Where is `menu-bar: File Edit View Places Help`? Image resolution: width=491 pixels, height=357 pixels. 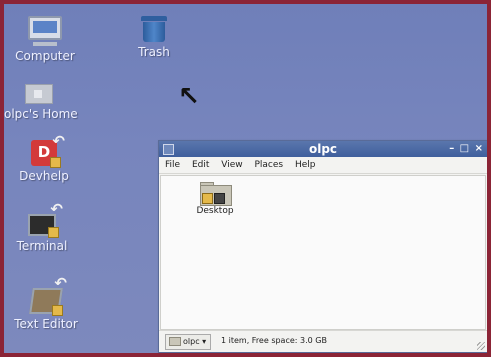
menu-bar: File Edit View Places Help is located at coordinates (323, 165).